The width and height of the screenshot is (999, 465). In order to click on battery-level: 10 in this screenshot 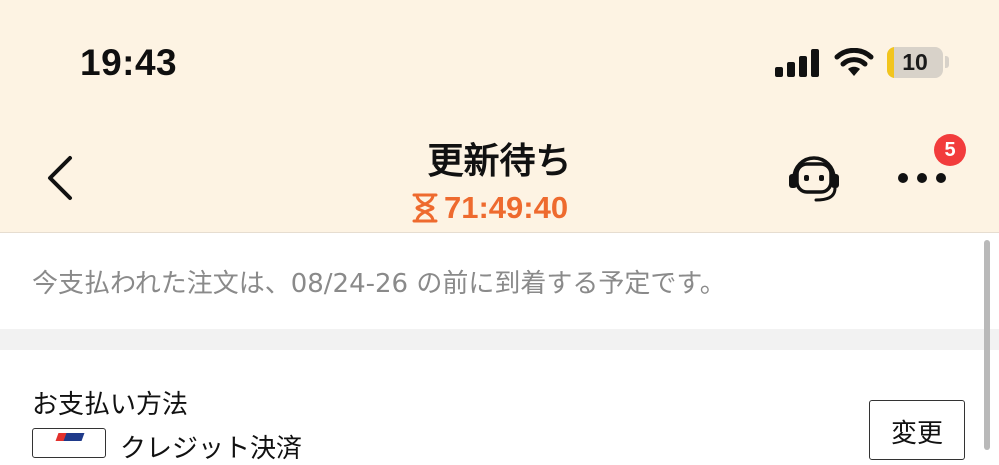, I will do `click(915, 62)`.